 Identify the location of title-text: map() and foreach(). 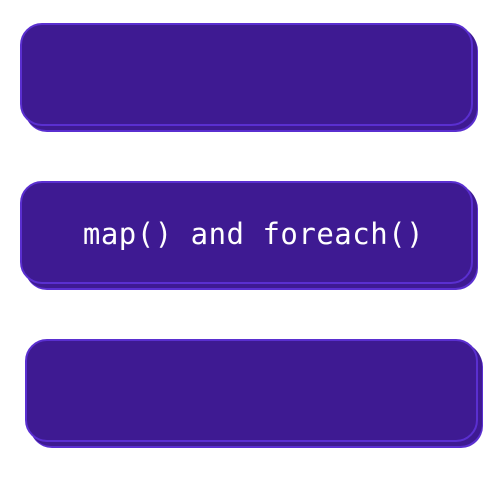
(253, 234).